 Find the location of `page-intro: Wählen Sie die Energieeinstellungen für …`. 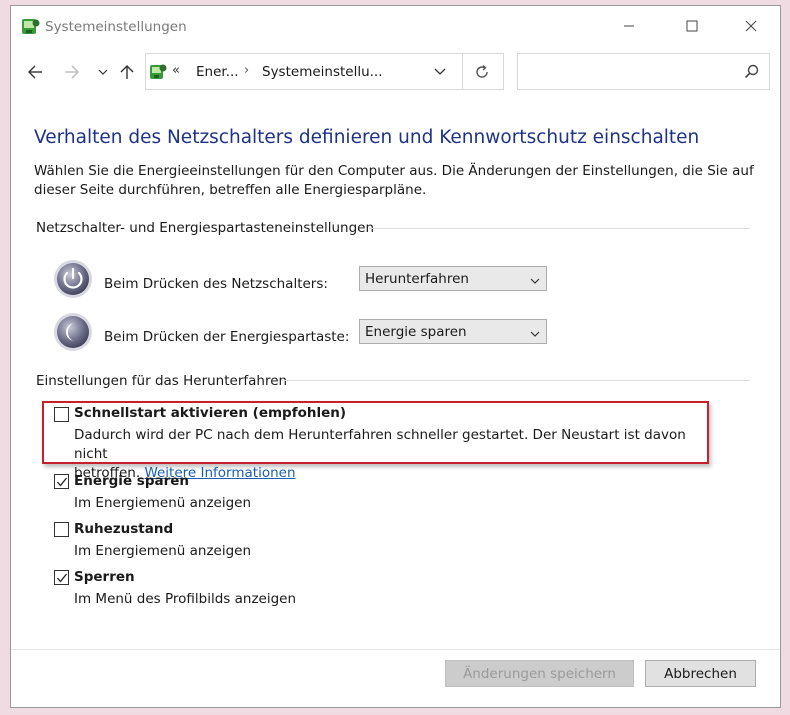

page-intro: Wählen Sie die Energieeinstellungen für … is located at coordinates (394, 180).